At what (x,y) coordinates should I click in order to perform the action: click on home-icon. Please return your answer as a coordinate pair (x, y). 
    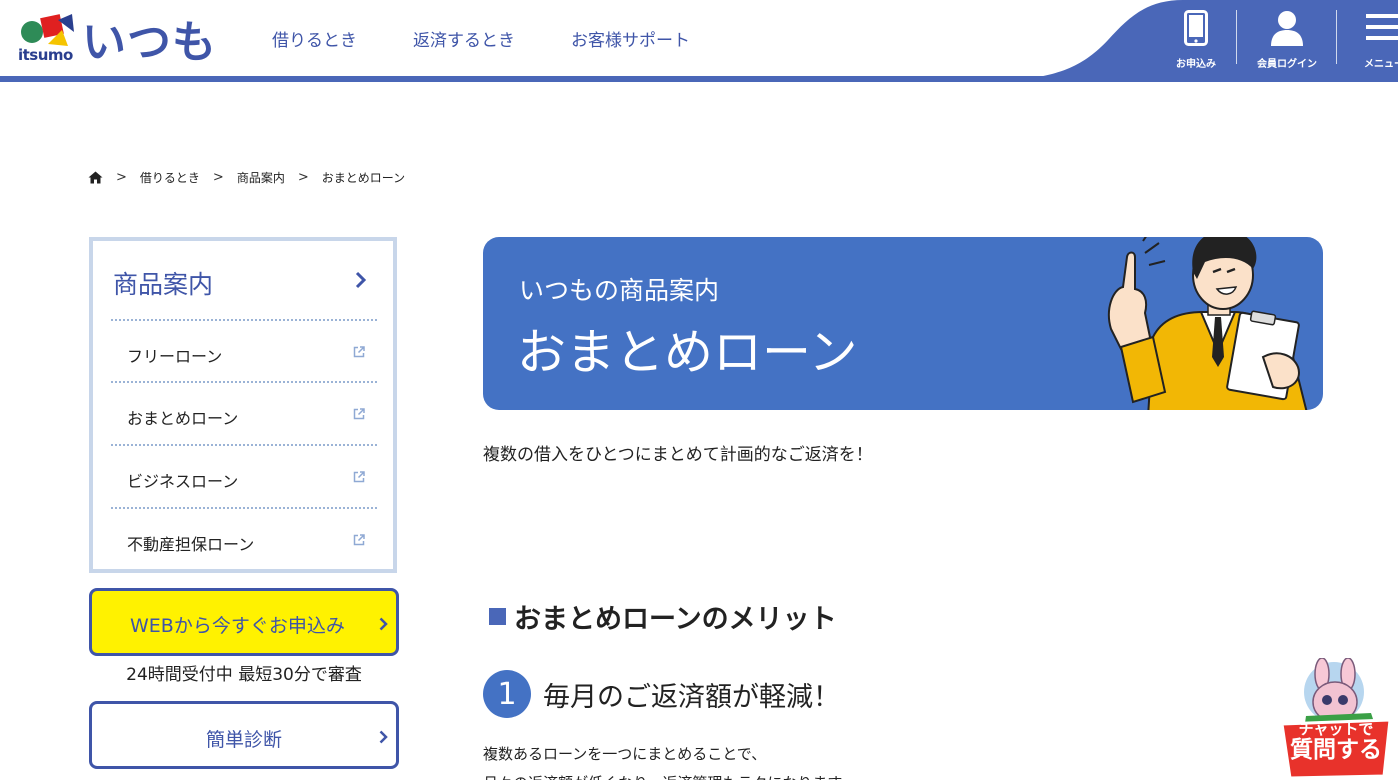
    Looking at the image, I should click on (95, 177).